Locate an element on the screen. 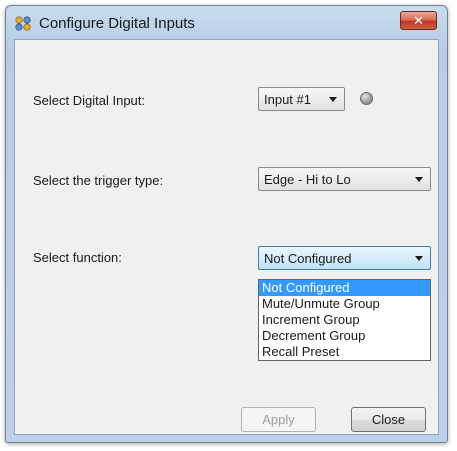 The width and height of the screenshot is (457, 451). function-value: Not Configured is located at coordinates (308, 258).